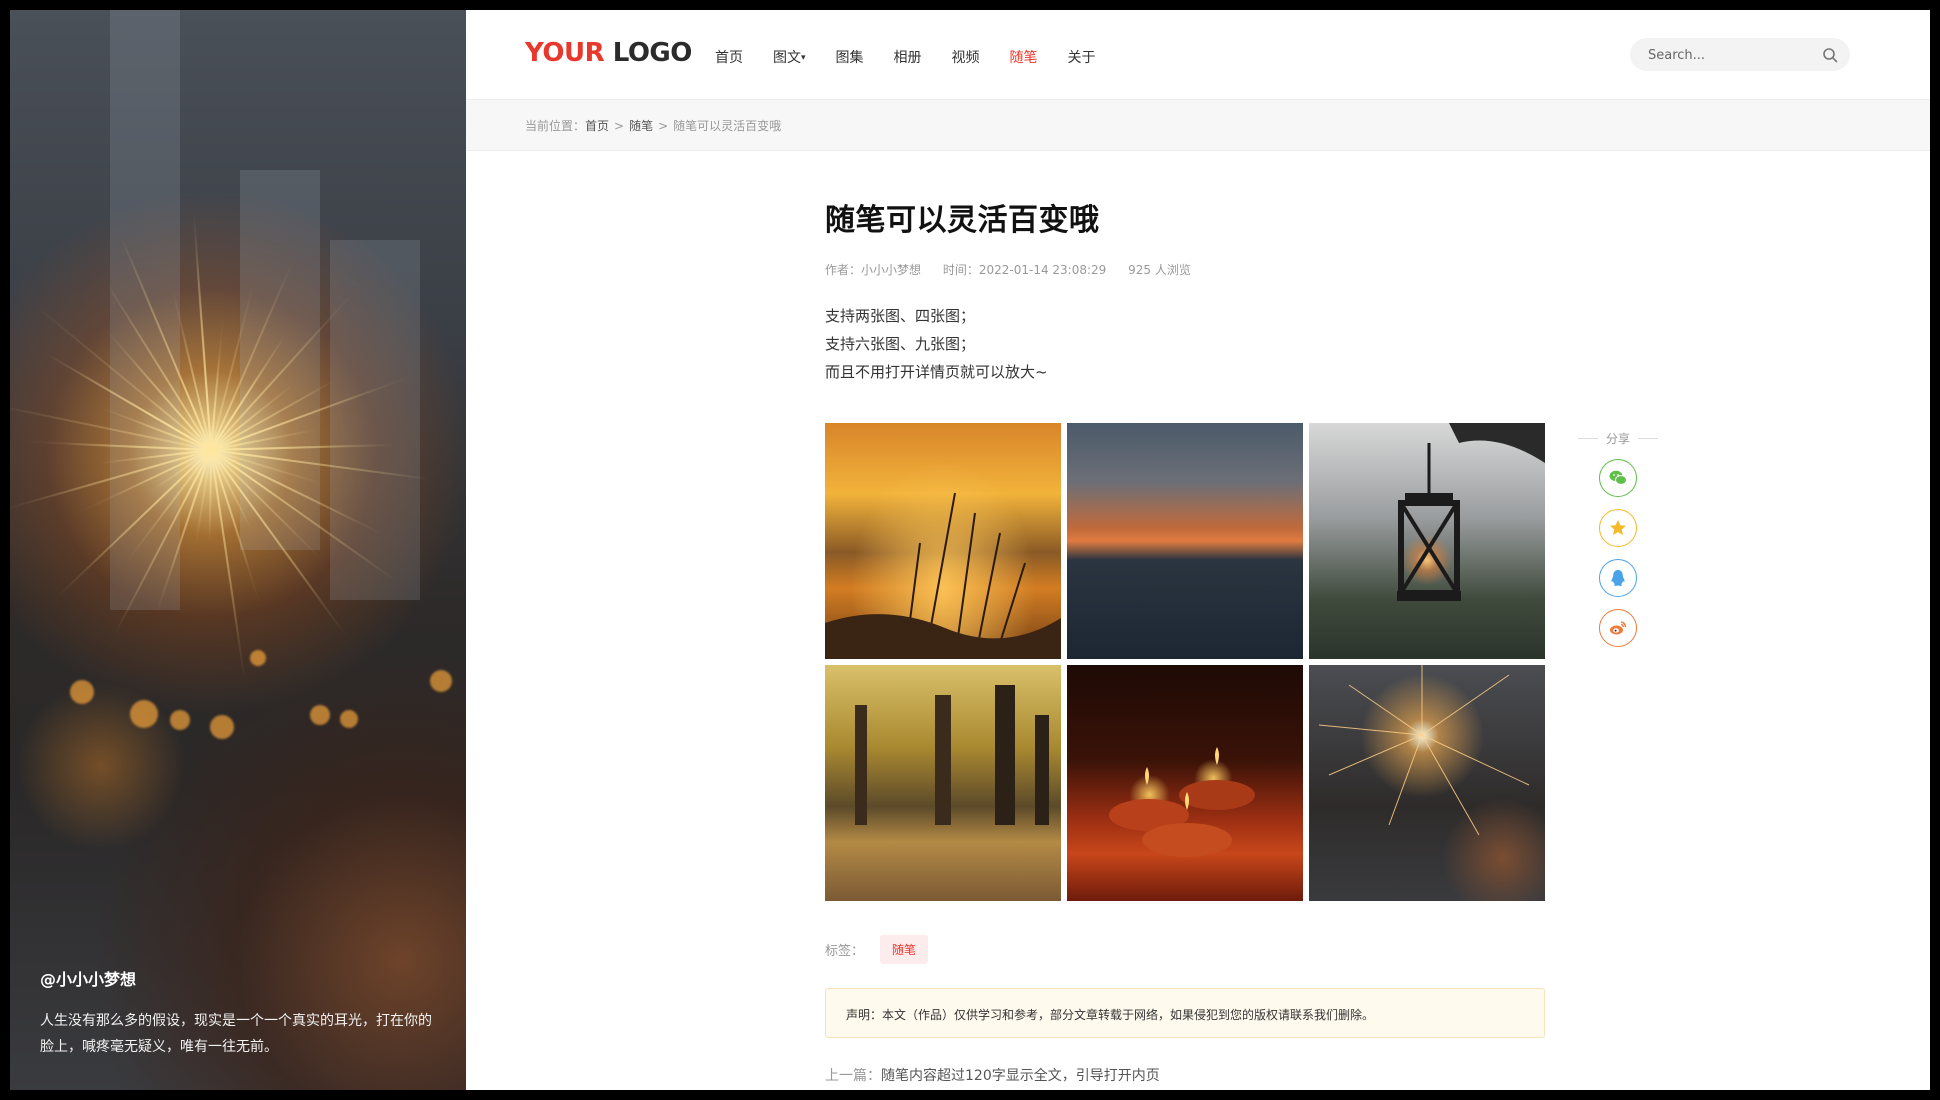 The height and width of the screenshot is (1100, 1940). Describe the element at coordinates (900, 316) in the screenshot. I see `article-line: 支持两张图、四张图；` at that location.